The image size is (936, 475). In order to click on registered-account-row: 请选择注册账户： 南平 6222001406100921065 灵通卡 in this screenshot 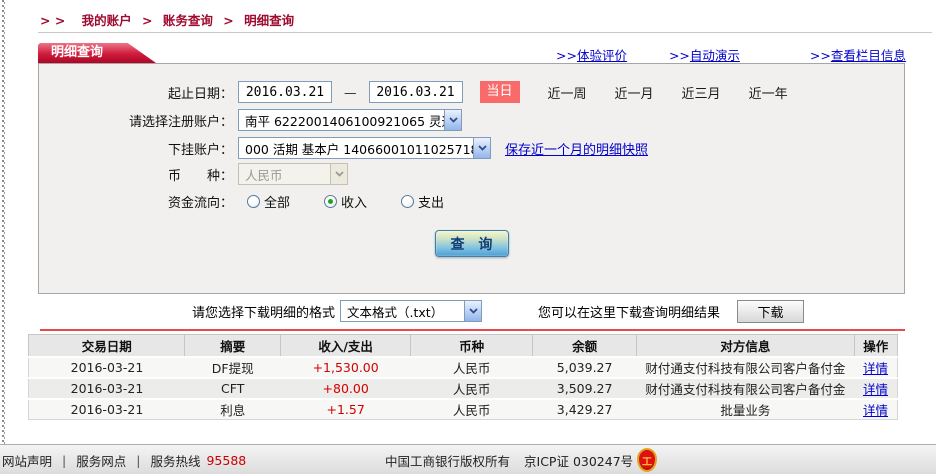, I will do `click(471, 120)`.